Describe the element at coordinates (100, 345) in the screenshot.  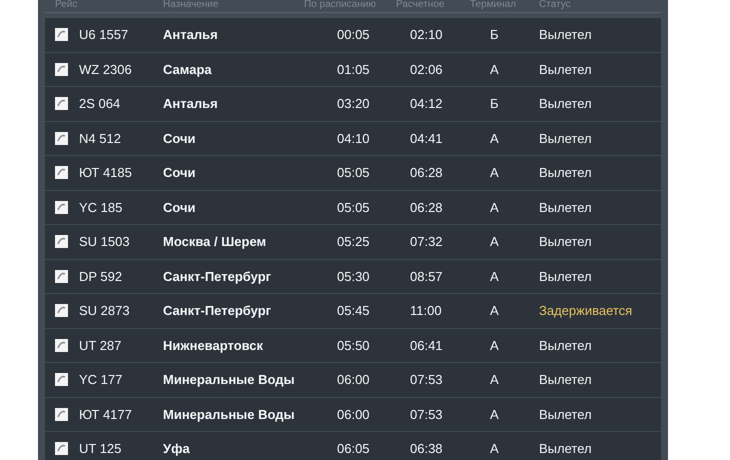
I see `flight-number: UT 287` at that location.